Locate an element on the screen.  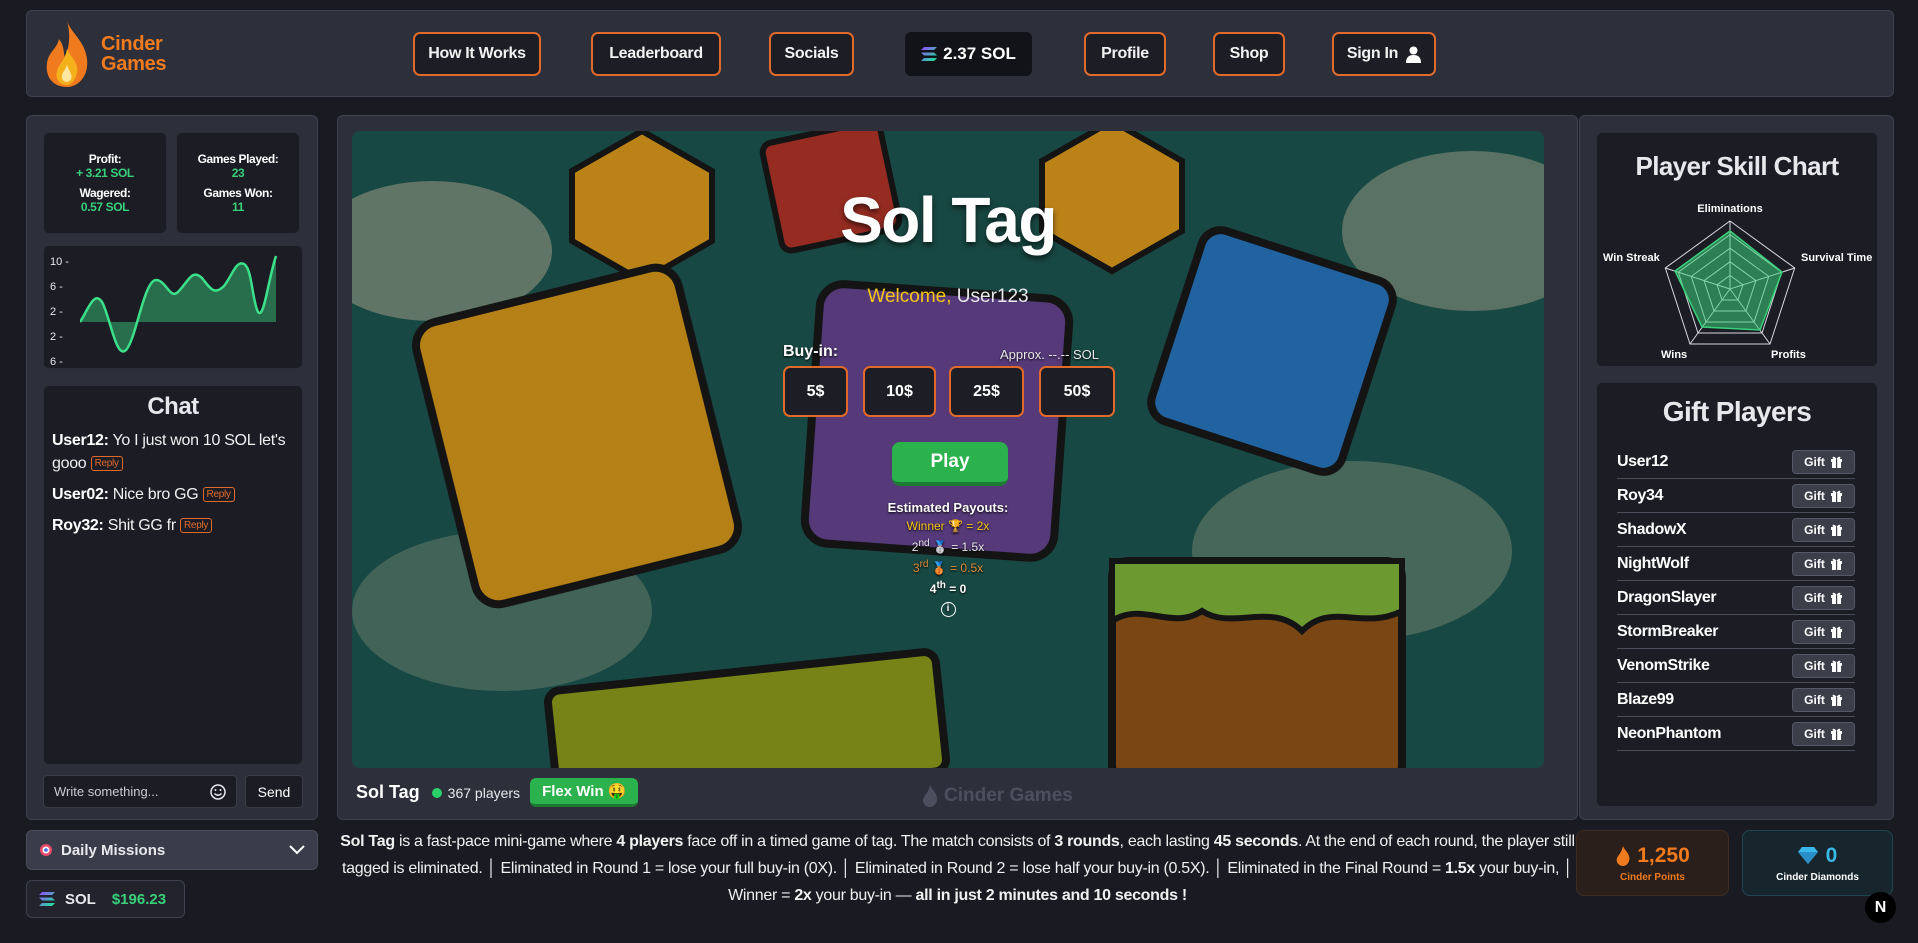
gift-player-name: StormBreaker is located at coordinates (1668, 631).